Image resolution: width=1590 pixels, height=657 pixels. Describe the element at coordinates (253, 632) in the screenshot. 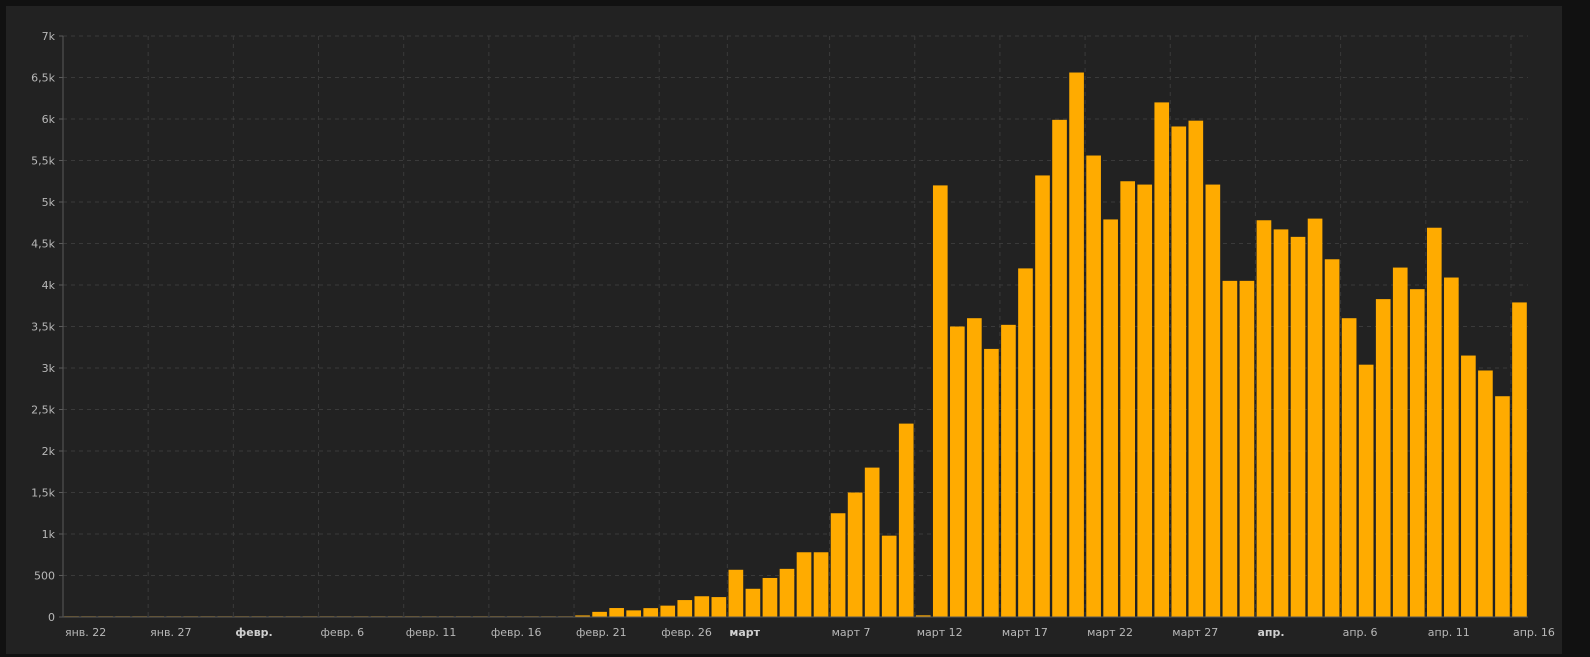

I see `x-tick-label: февр.` at that location.